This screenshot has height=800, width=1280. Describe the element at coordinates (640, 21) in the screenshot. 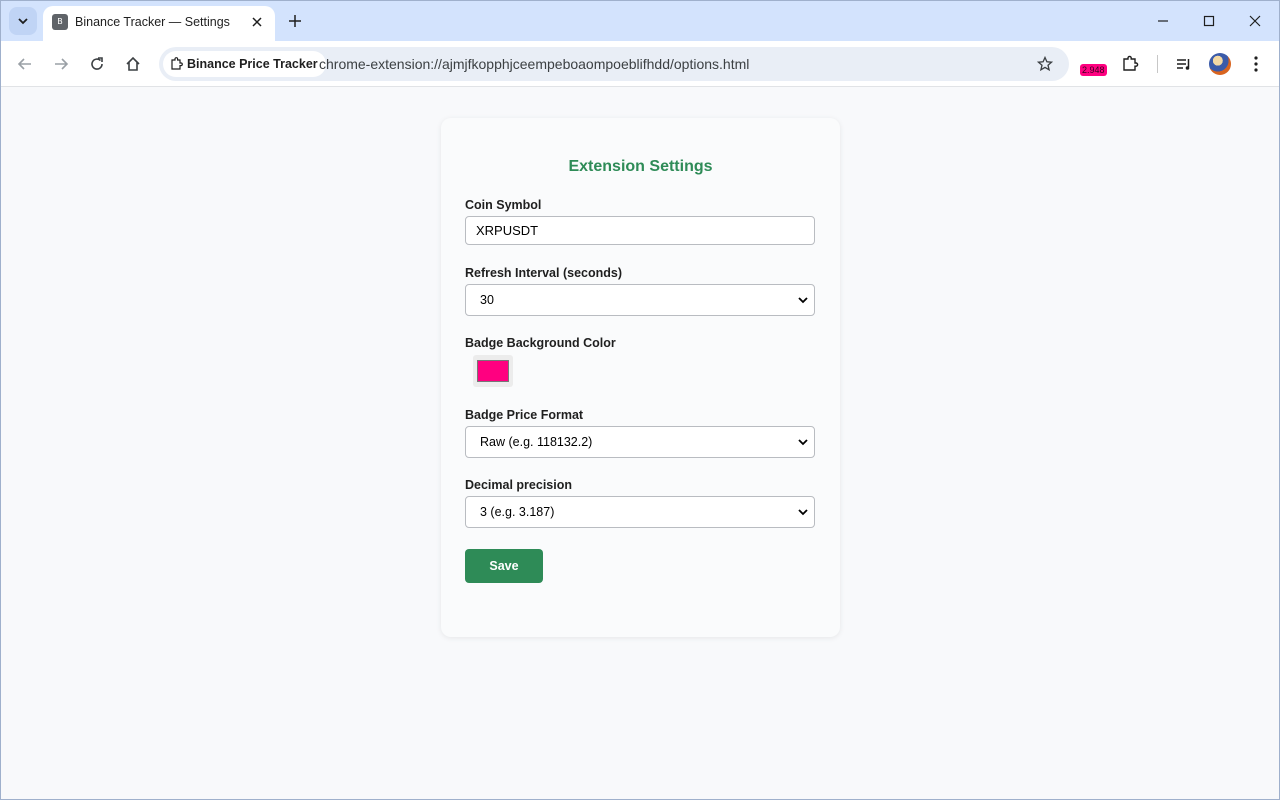

I see `tab-strip: B Binance Tracker — Settings` at that location.